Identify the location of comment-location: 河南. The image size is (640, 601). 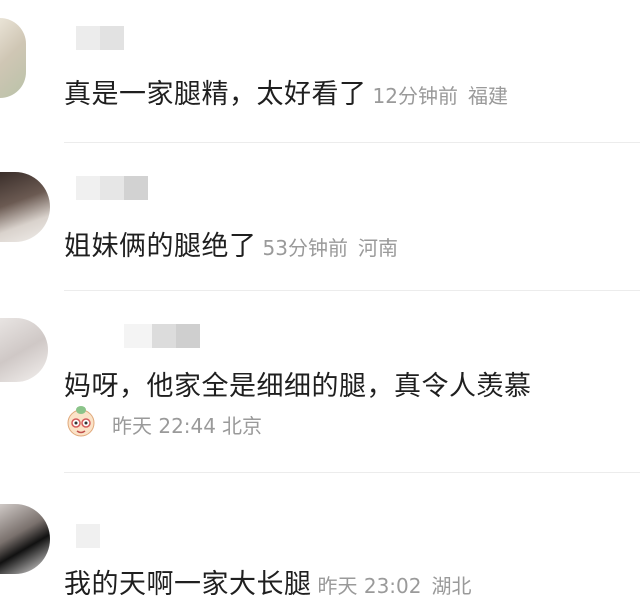
(377, 248).